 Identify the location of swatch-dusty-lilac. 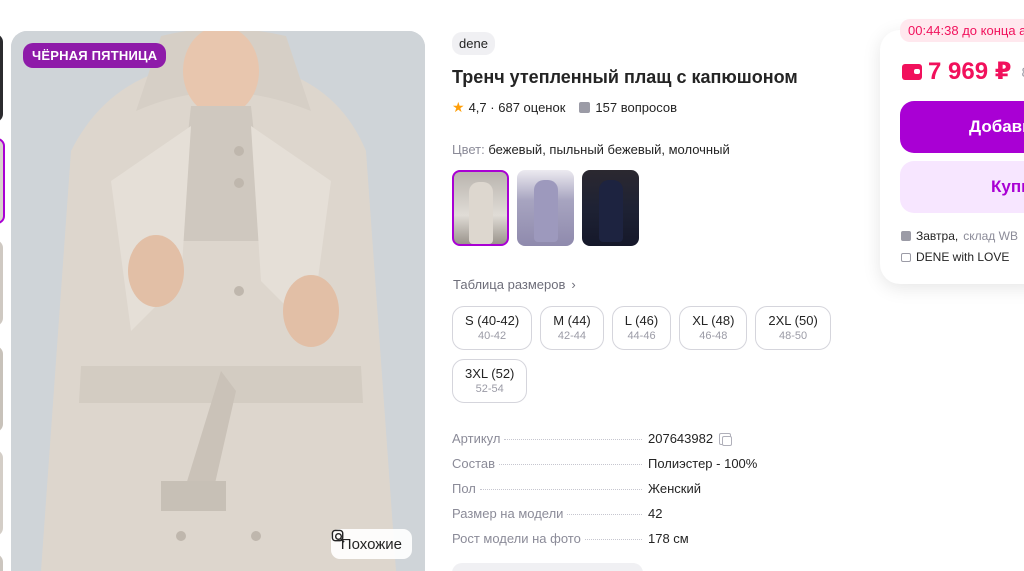
(545, 208).